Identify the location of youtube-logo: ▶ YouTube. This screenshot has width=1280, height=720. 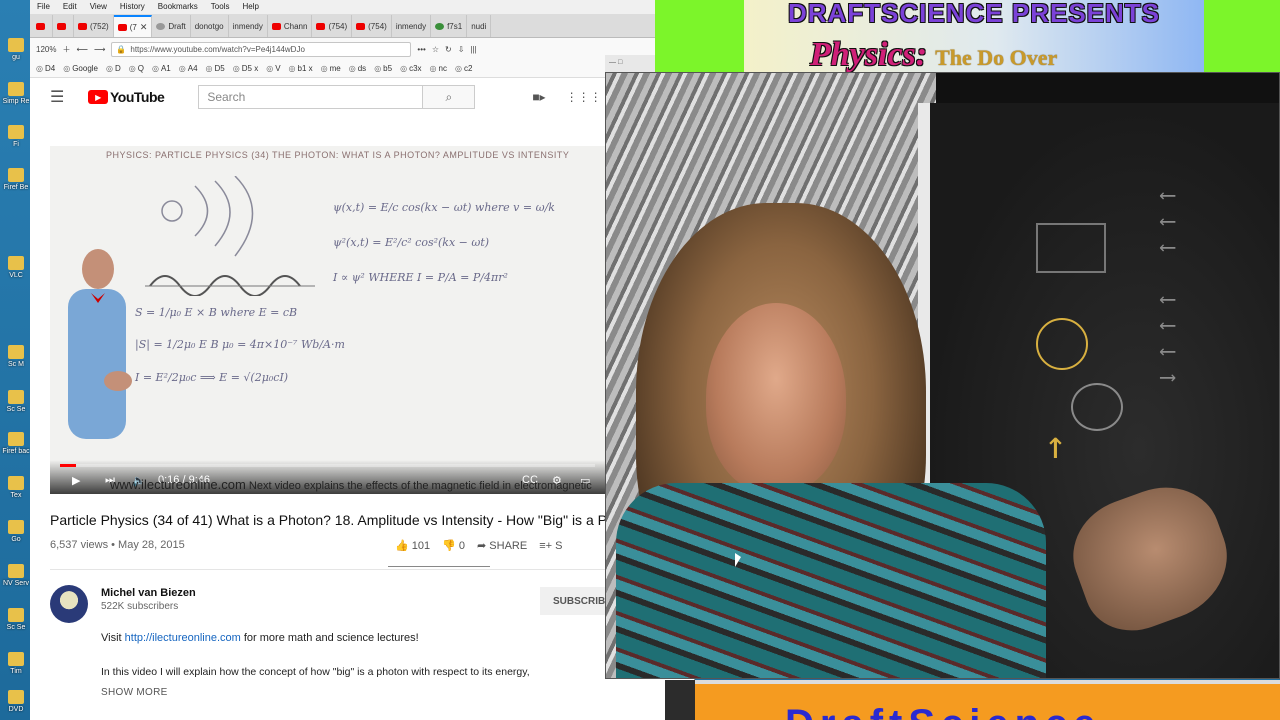
(126, 97).